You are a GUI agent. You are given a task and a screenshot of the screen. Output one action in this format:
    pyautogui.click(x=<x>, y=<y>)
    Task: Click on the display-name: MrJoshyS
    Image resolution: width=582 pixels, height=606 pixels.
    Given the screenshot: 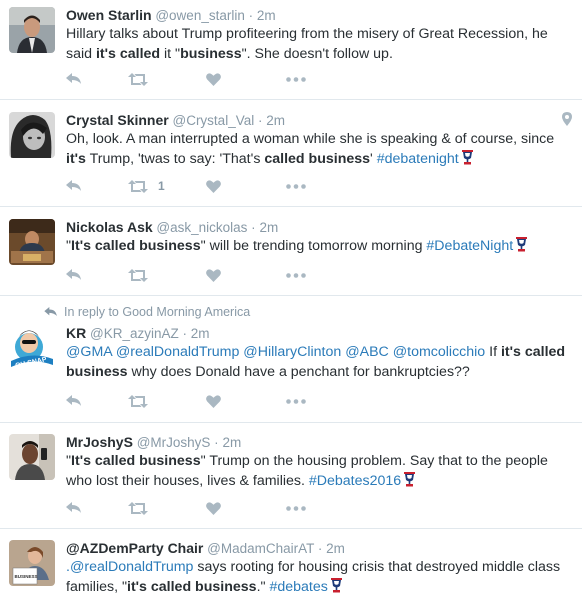 What is the action you would take?
    pyautogui.click(x=99, y=442)
    